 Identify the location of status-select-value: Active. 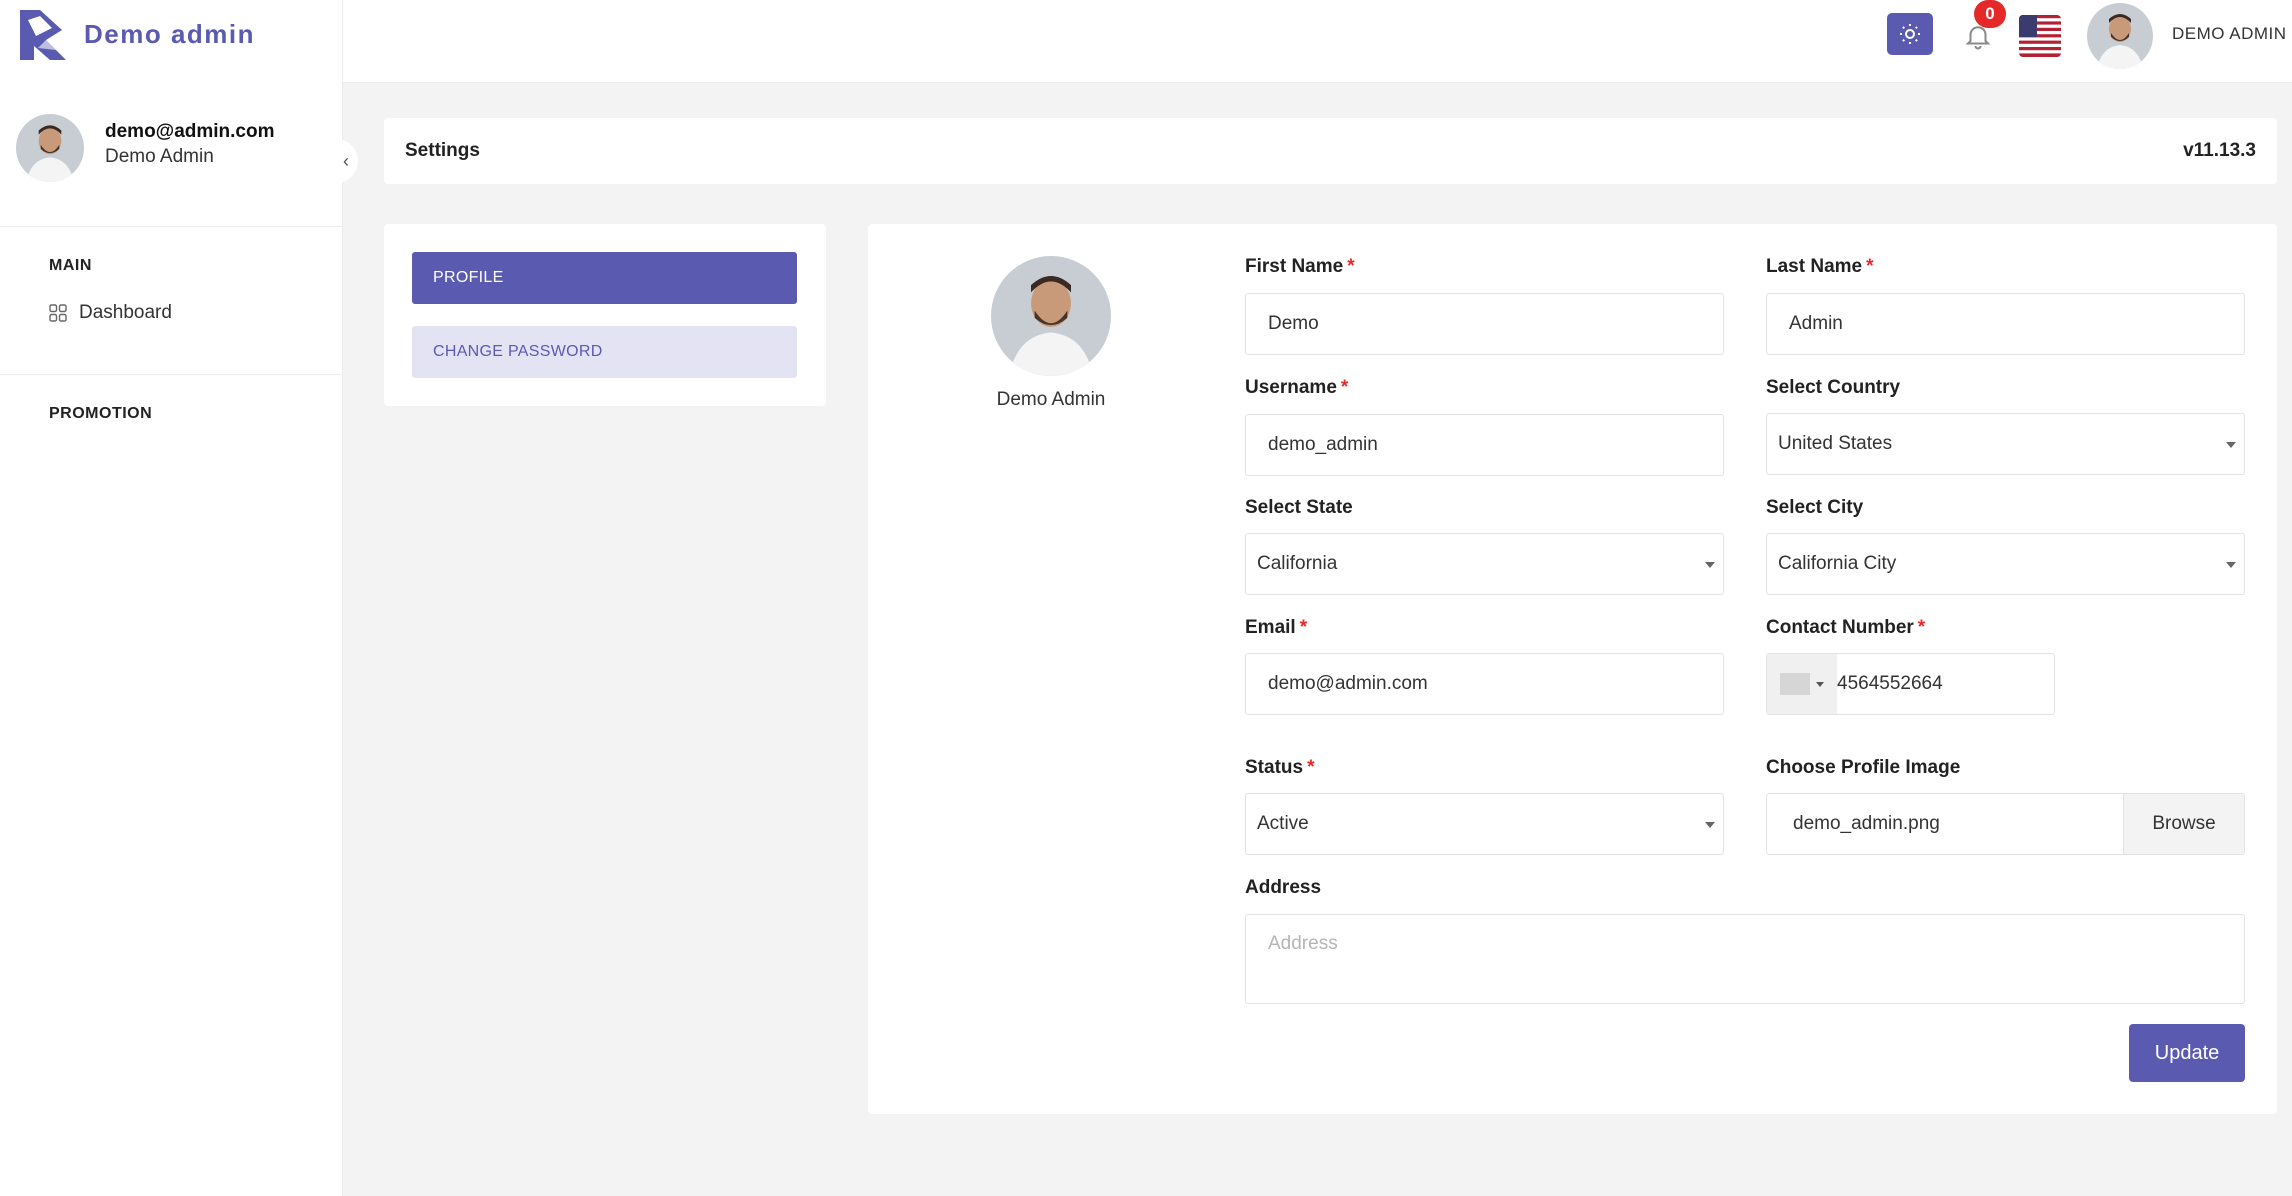
(1283, 823).